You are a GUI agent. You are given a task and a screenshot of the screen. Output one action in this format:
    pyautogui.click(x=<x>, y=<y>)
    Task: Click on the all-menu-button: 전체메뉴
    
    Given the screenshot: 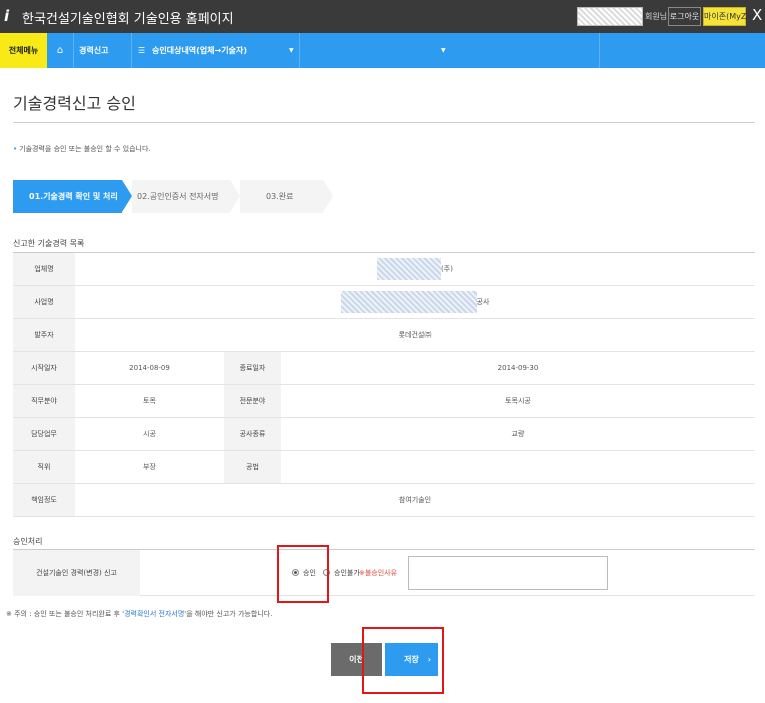 What is the action you would take?
    pyautogui.click(x=23, y=50)
    